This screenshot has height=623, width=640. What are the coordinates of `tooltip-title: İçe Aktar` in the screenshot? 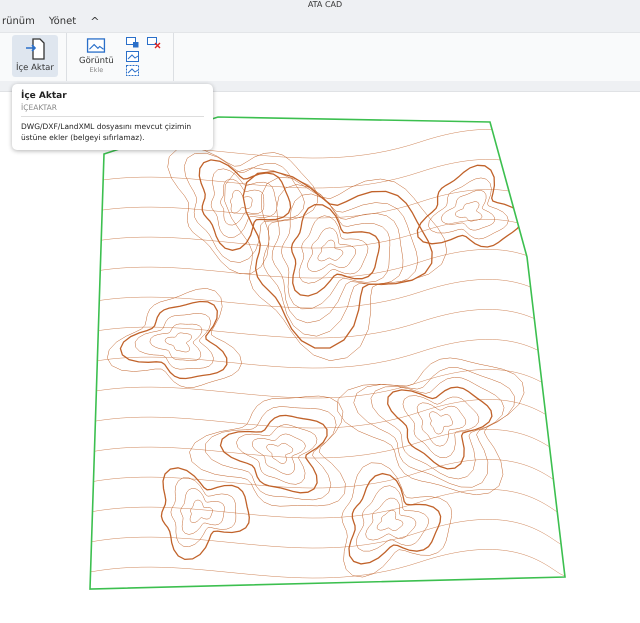 It's located at (44, 96).